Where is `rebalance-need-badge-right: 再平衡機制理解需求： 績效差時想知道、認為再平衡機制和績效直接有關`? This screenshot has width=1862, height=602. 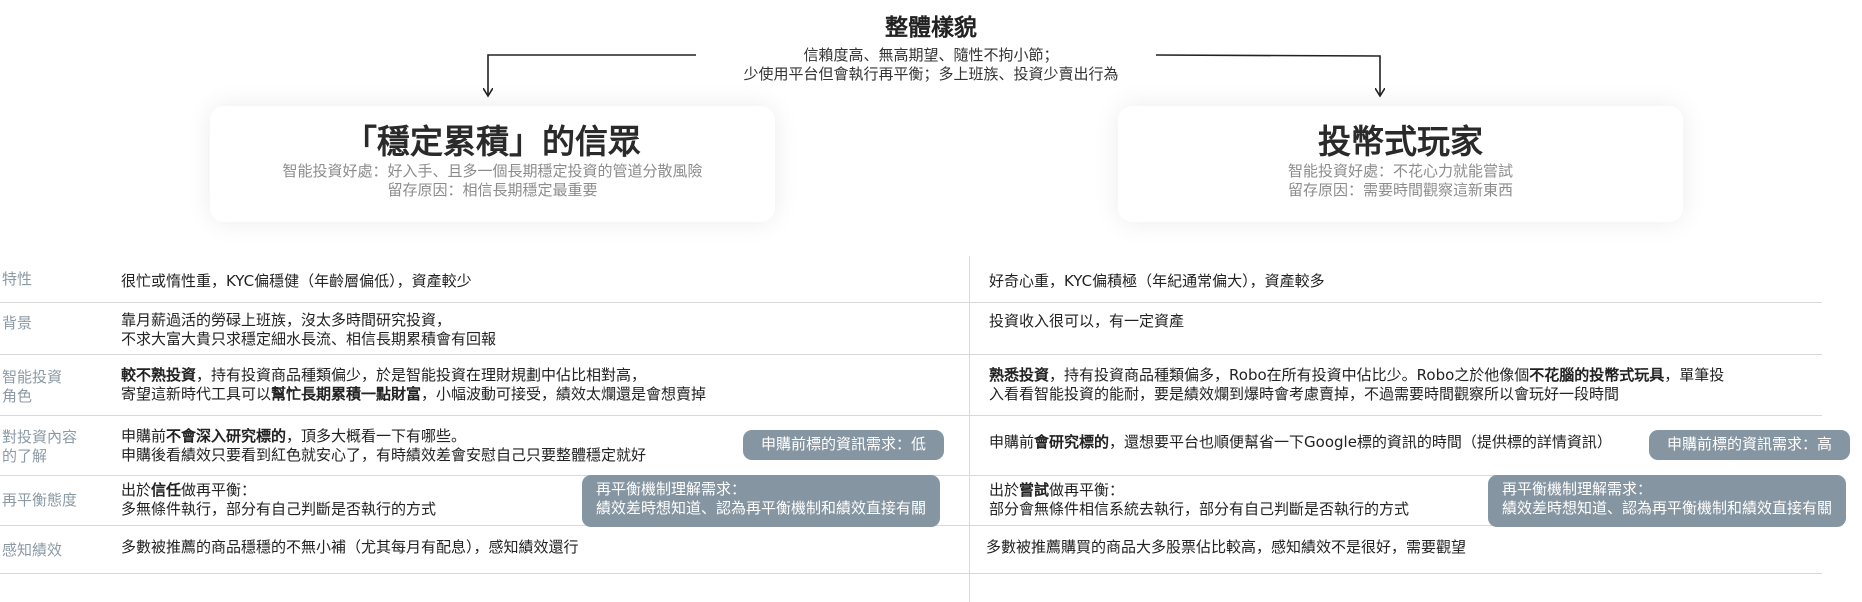
rebalance-need-badge-right: 再平衡機制理解需求： 績效差時想知道、認為再平衡機制和績效直接有關 is located at coordinates (1667, 501).